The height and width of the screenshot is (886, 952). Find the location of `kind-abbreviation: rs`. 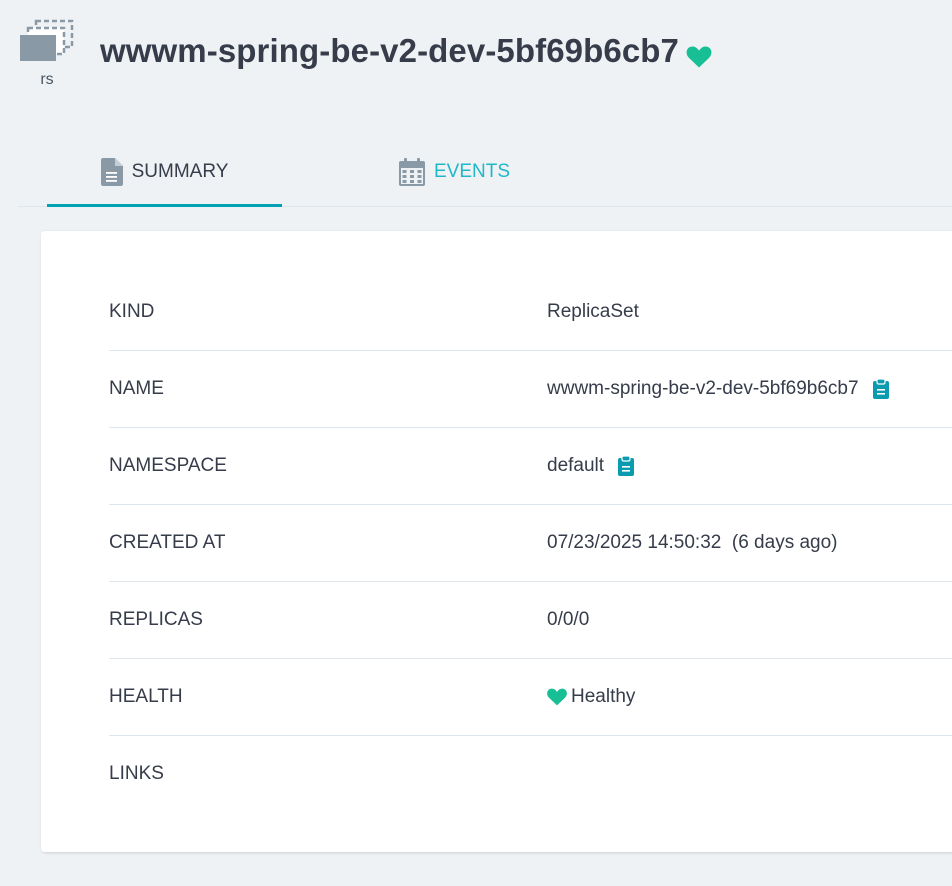

kind-abbreviation: rs is located at coordinates (47, 79).